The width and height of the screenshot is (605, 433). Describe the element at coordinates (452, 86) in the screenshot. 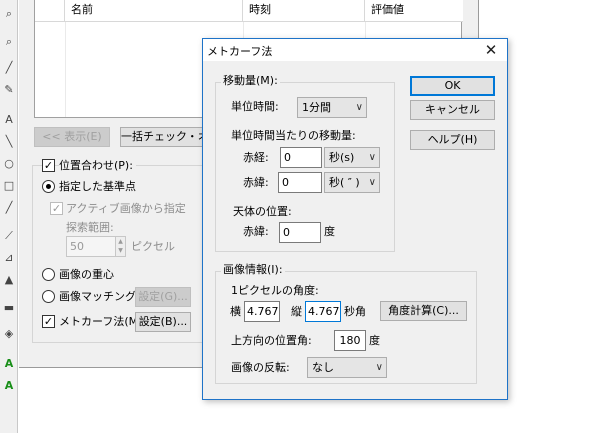

I see `ok-button: OK` at that location.